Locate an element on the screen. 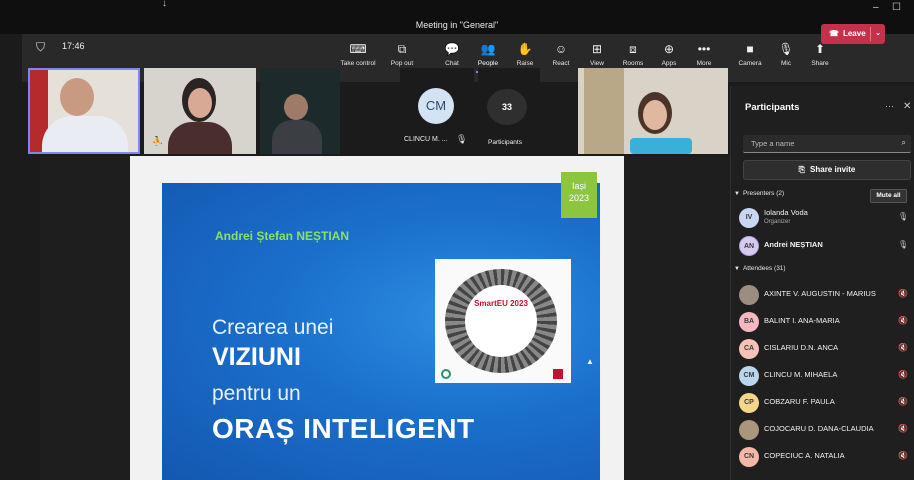  share-invite-button: ⎘ Share invite is located at coordinates (827, 170).